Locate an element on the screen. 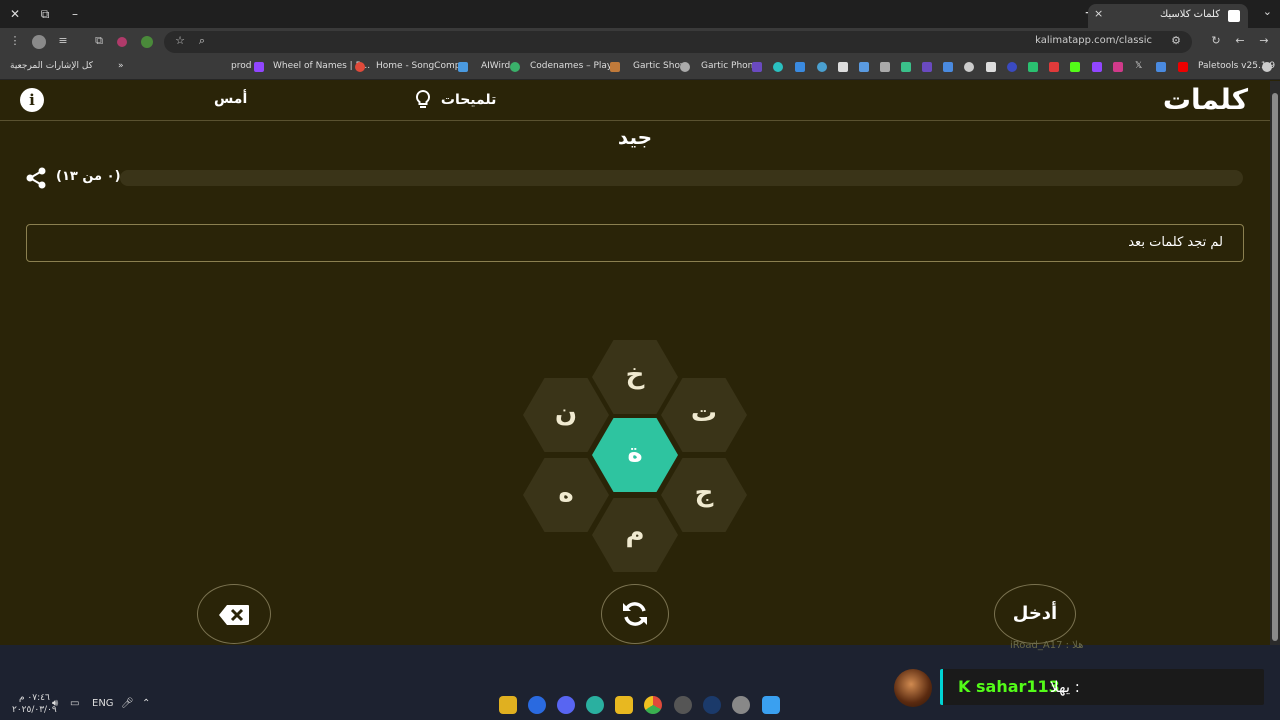 The image size is (1280, 720). extension-shield-icon is located at coordinates (122, 42).